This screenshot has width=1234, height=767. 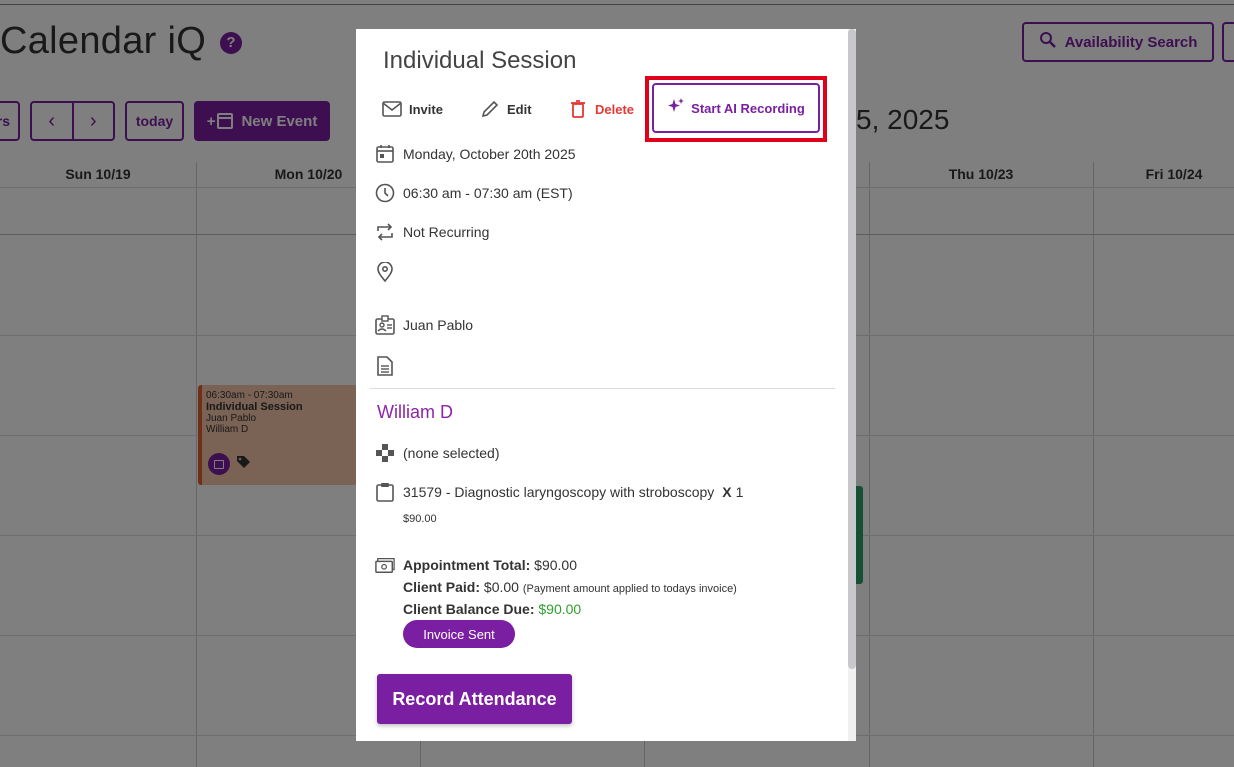 I want to click on puzzle-icon, so click(x=385, y=453).